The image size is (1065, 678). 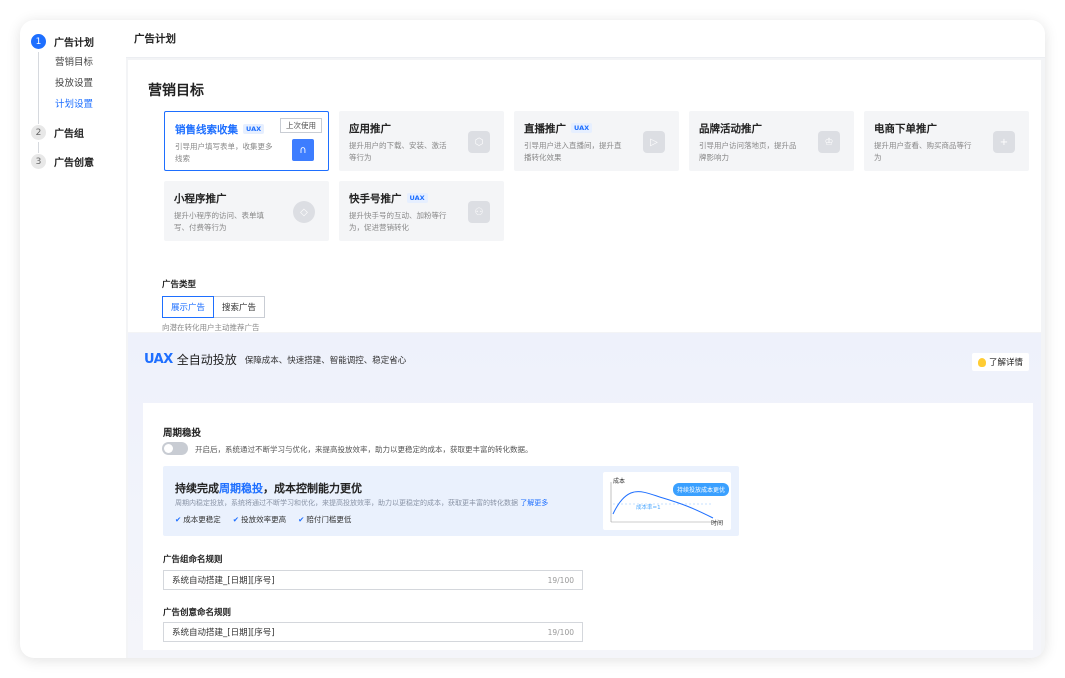 I want to click on step-label: 广告组, so click(x=69, y=134).